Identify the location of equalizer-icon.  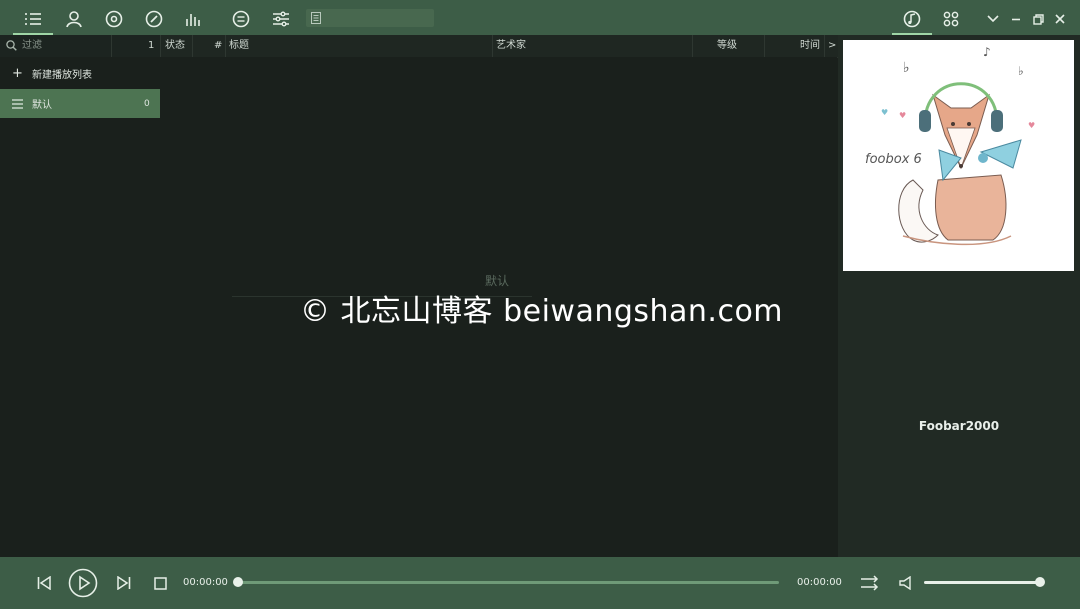
(193, 20).